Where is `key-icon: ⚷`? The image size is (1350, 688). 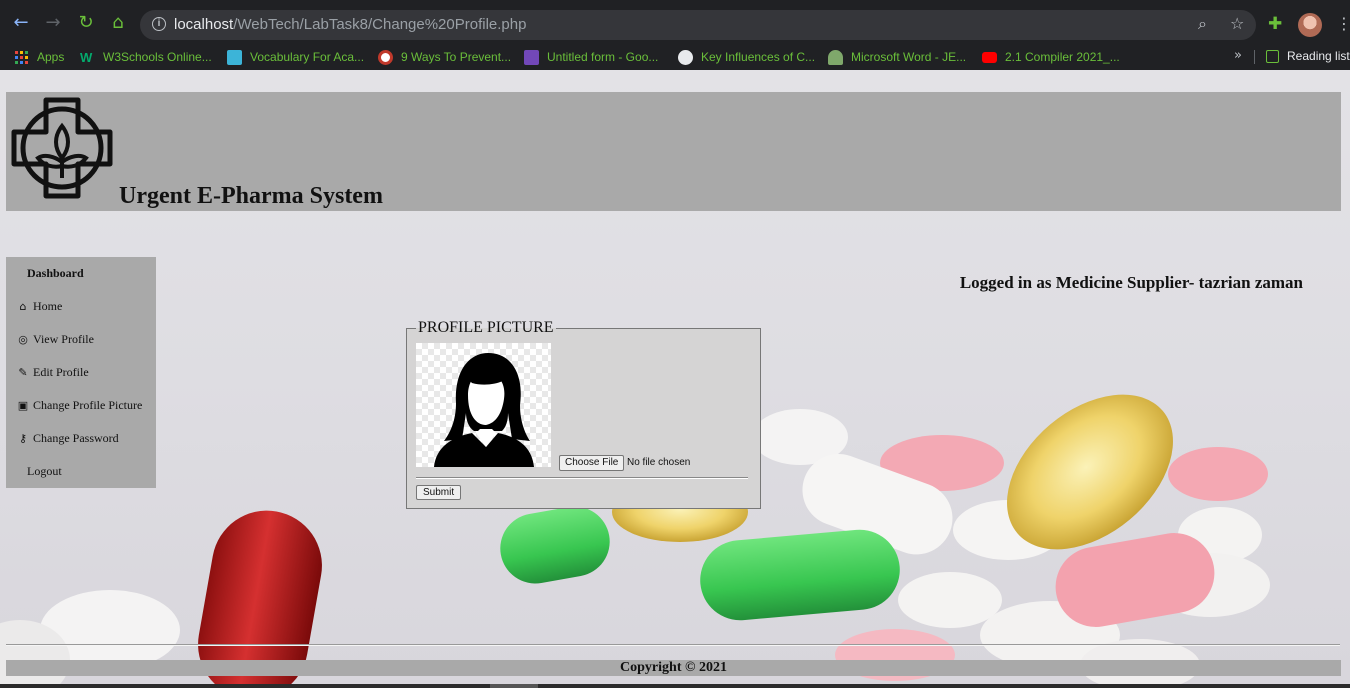 key-icon: ⚷ is located at coordinates (23, 438).